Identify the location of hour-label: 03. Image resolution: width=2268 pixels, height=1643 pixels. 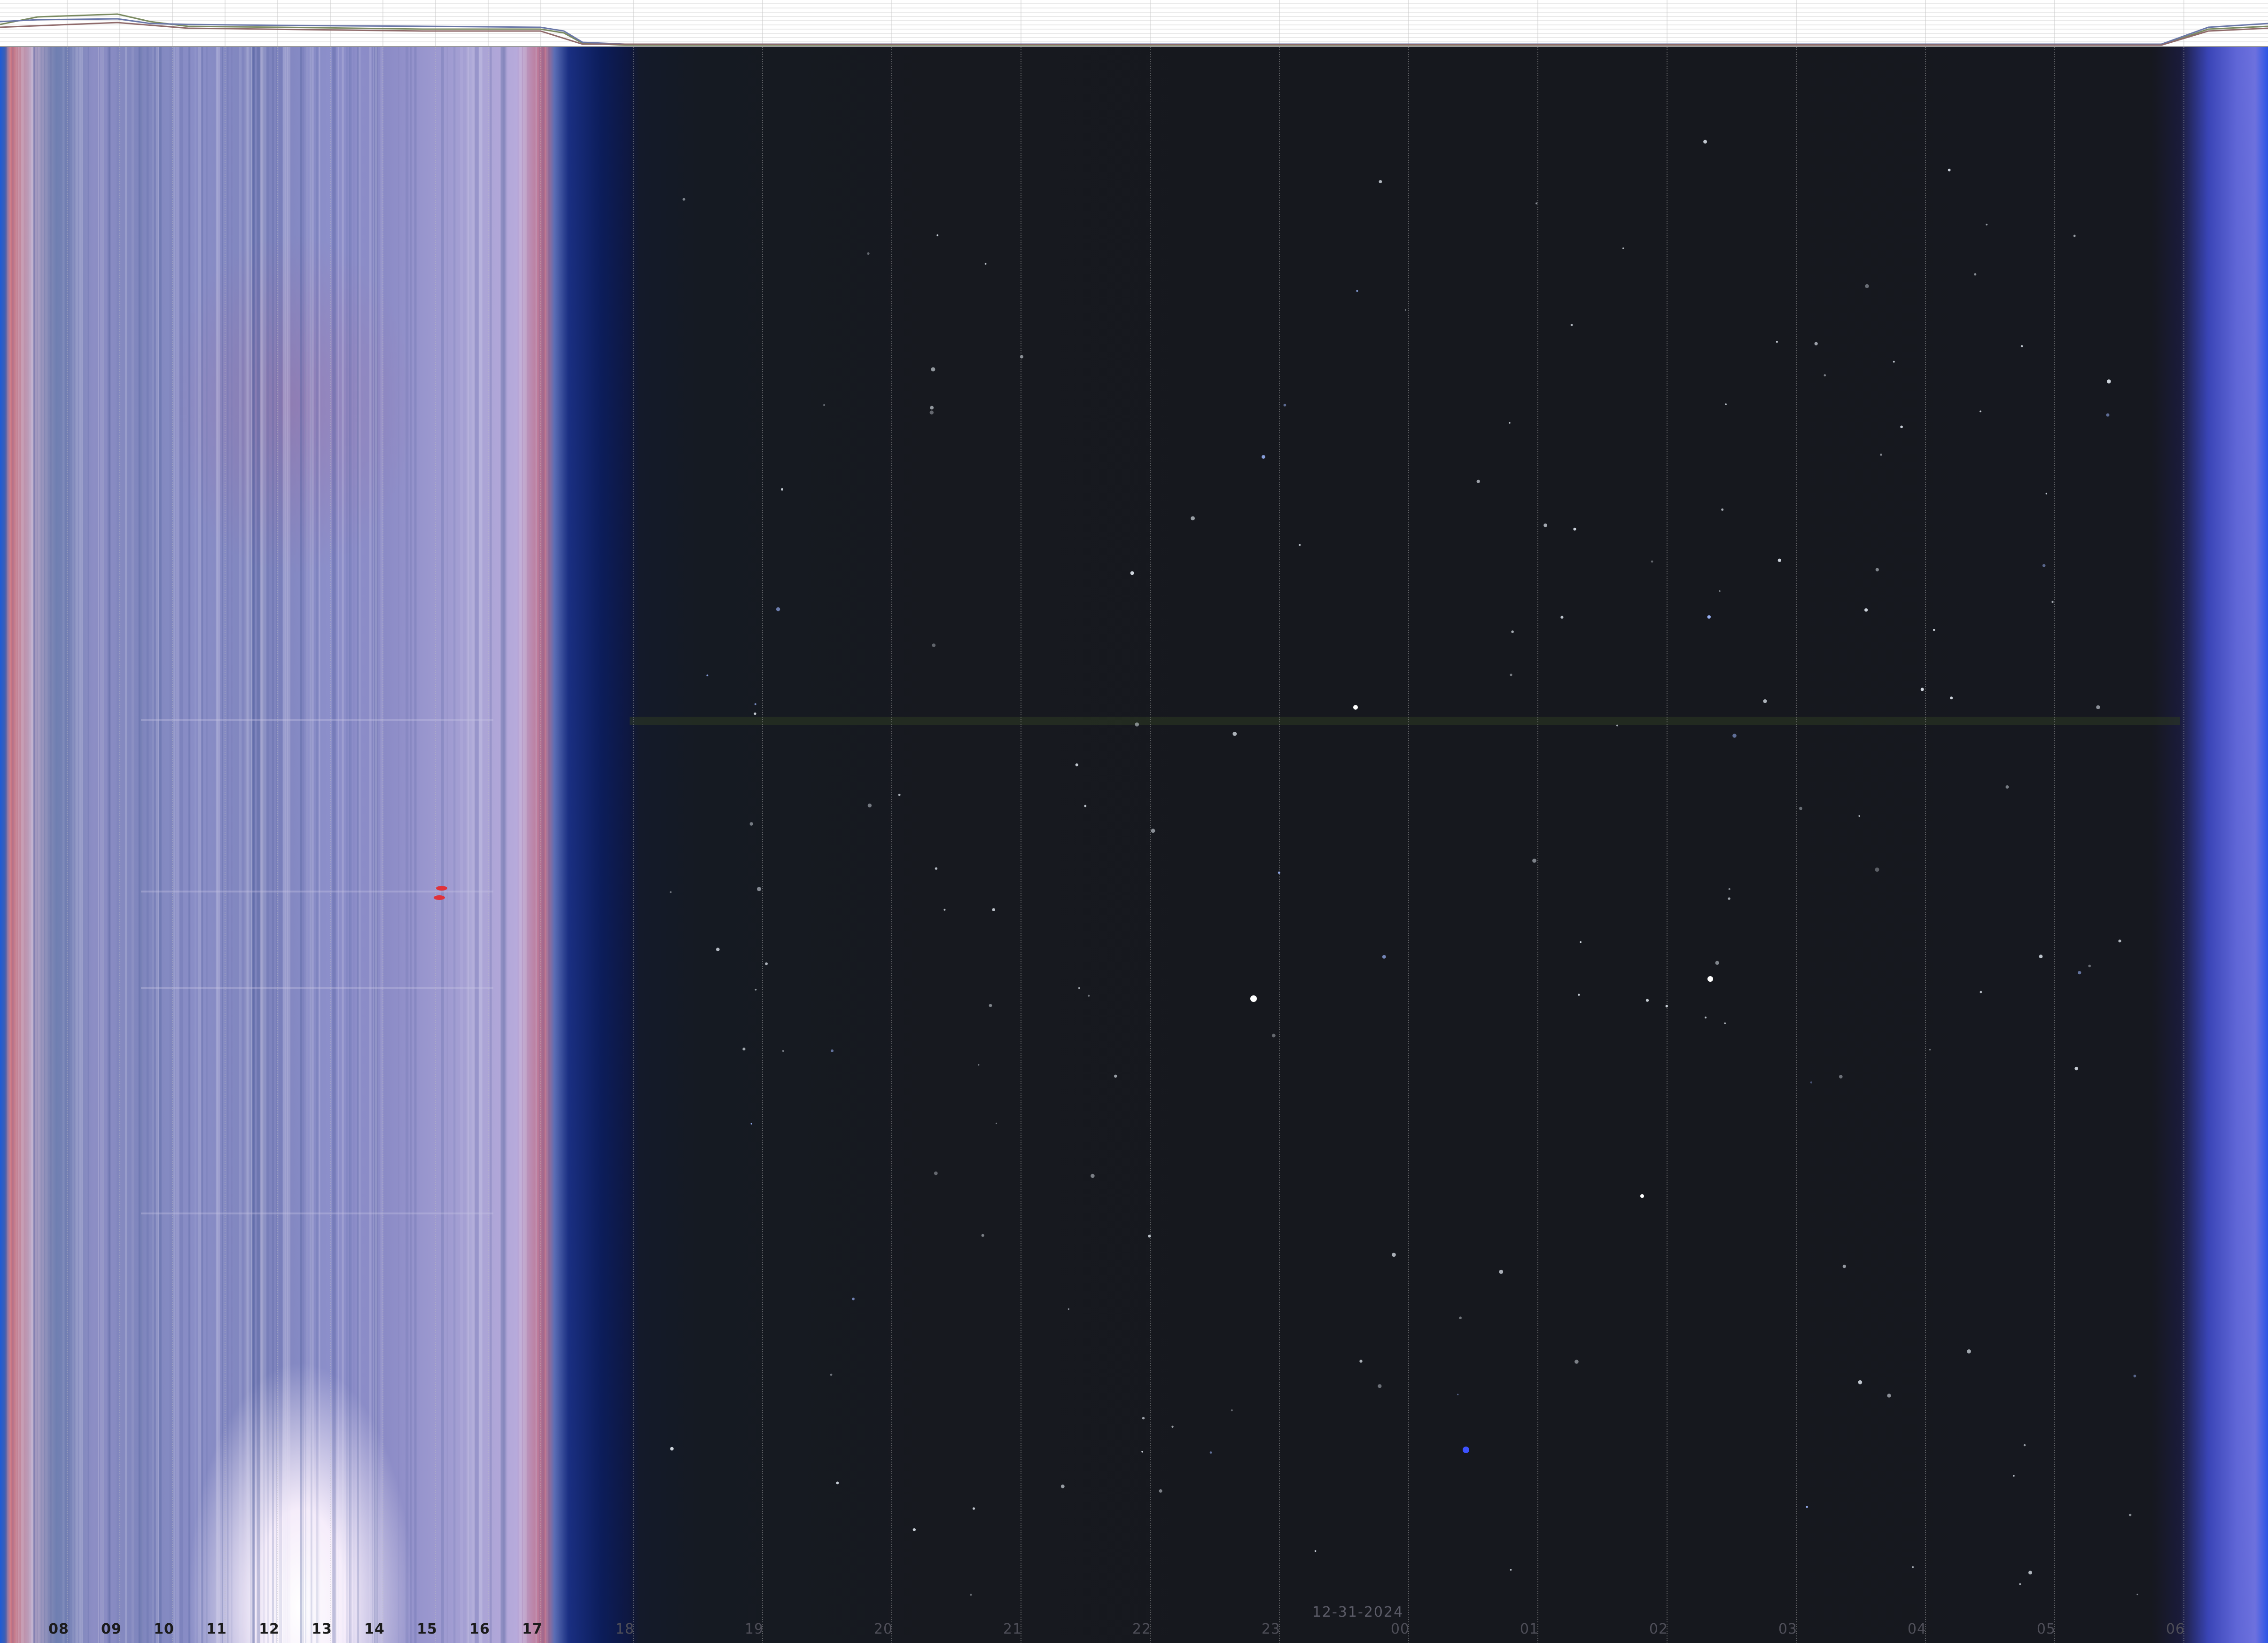
(1788, 1629).